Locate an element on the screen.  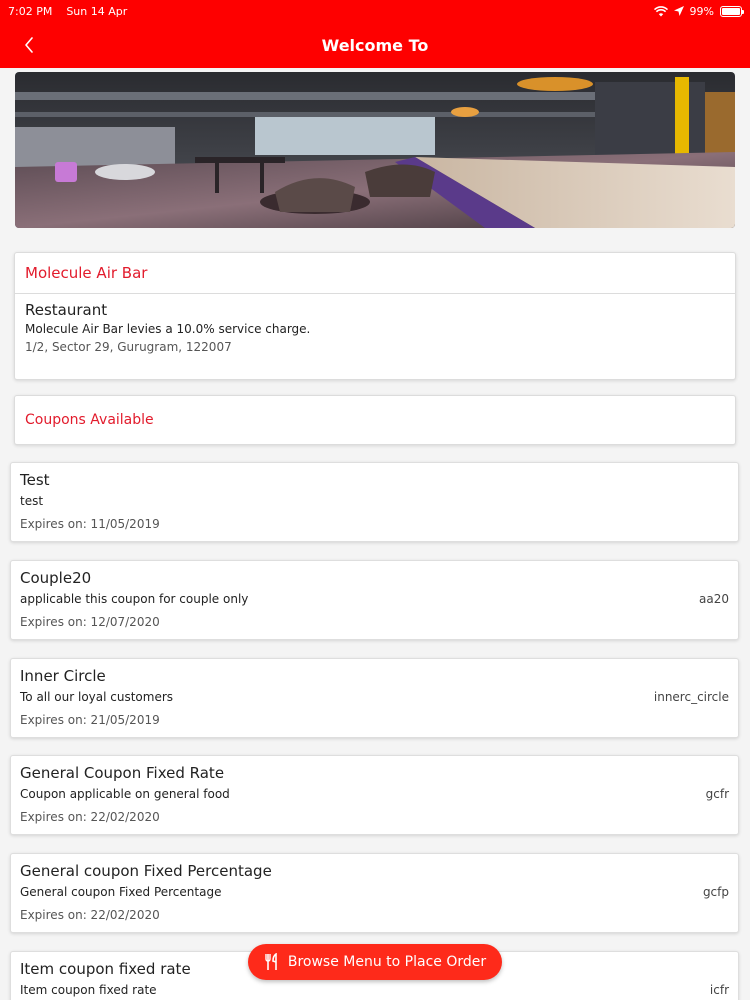
coupon-title: Couple20 is located at coordinates (56, 578).